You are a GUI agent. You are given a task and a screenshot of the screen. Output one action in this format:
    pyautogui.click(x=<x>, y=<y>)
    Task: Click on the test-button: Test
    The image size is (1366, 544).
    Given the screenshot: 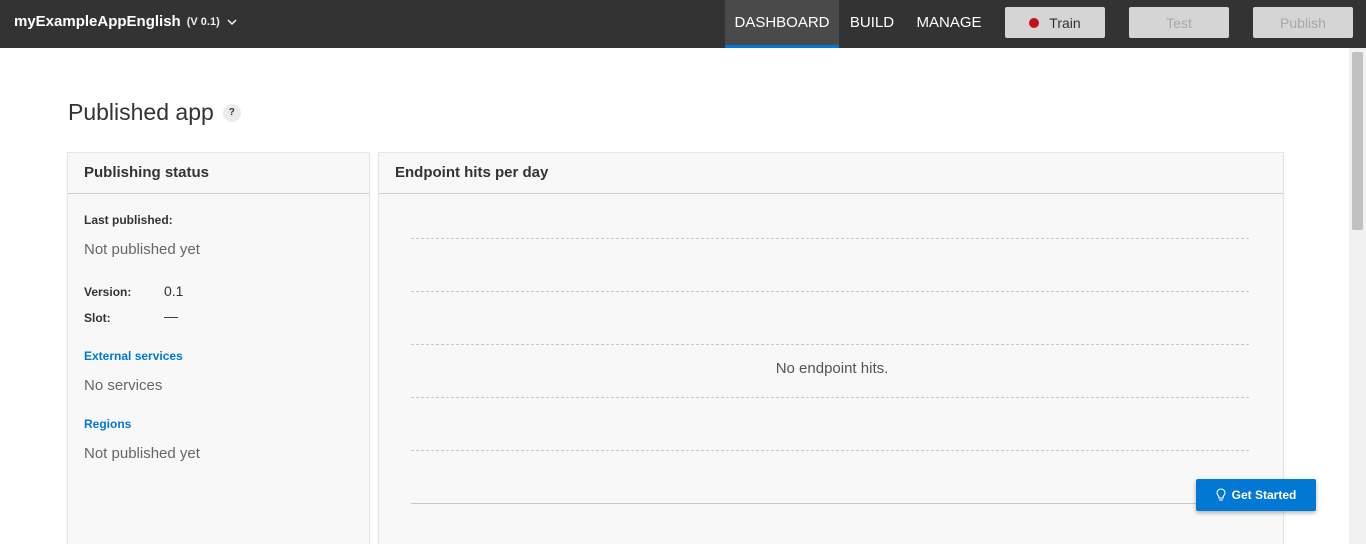 What is the action you would take?
    pyautogui.click(x=1179, y=22)
    